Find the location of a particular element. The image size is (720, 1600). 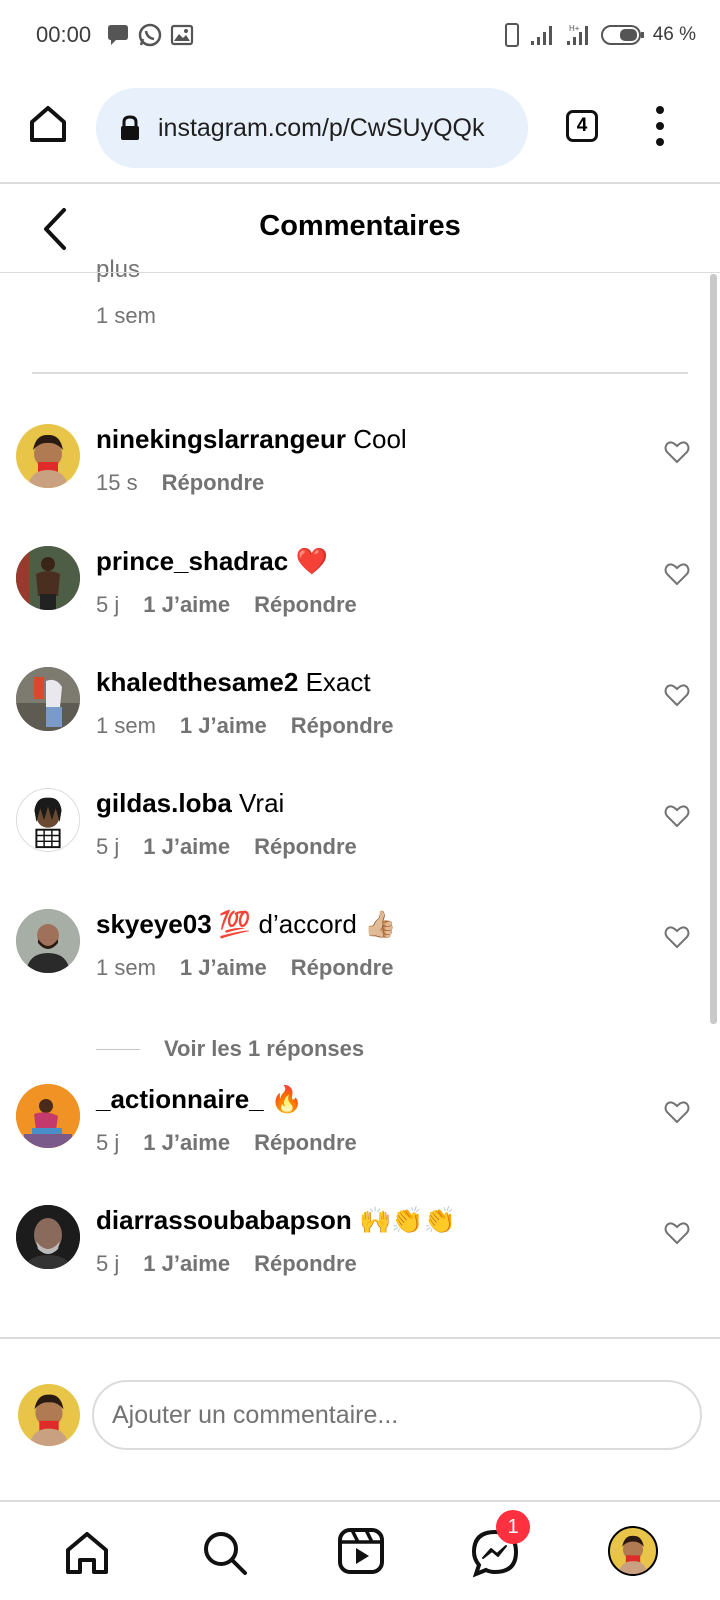

comment-text-line: khaledthesame2 Exact is located at coordinates (233, 682).